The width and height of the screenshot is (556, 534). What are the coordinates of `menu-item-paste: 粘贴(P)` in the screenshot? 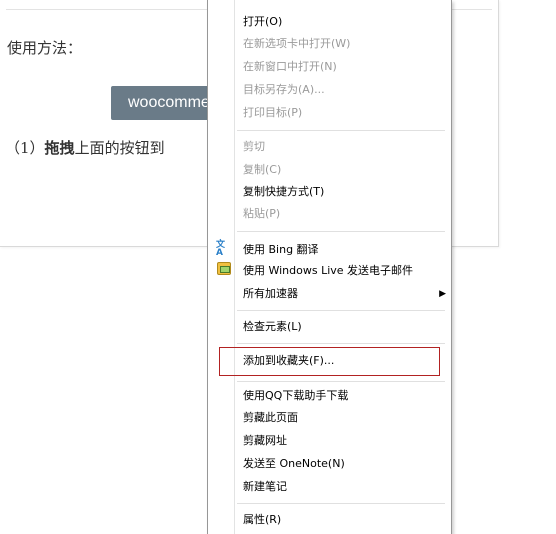 It's located at (261, 214).